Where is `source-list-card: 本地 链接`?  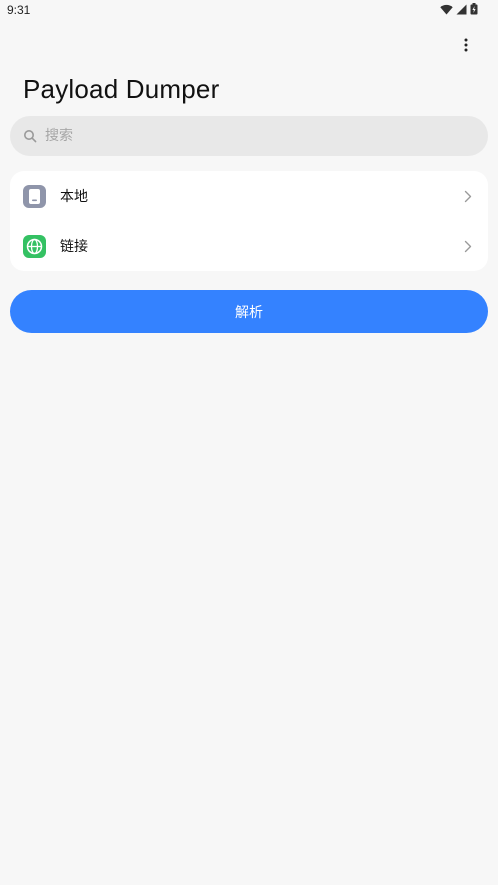
source-list-card: 本地 链接 is located at coordinates (249, 221).